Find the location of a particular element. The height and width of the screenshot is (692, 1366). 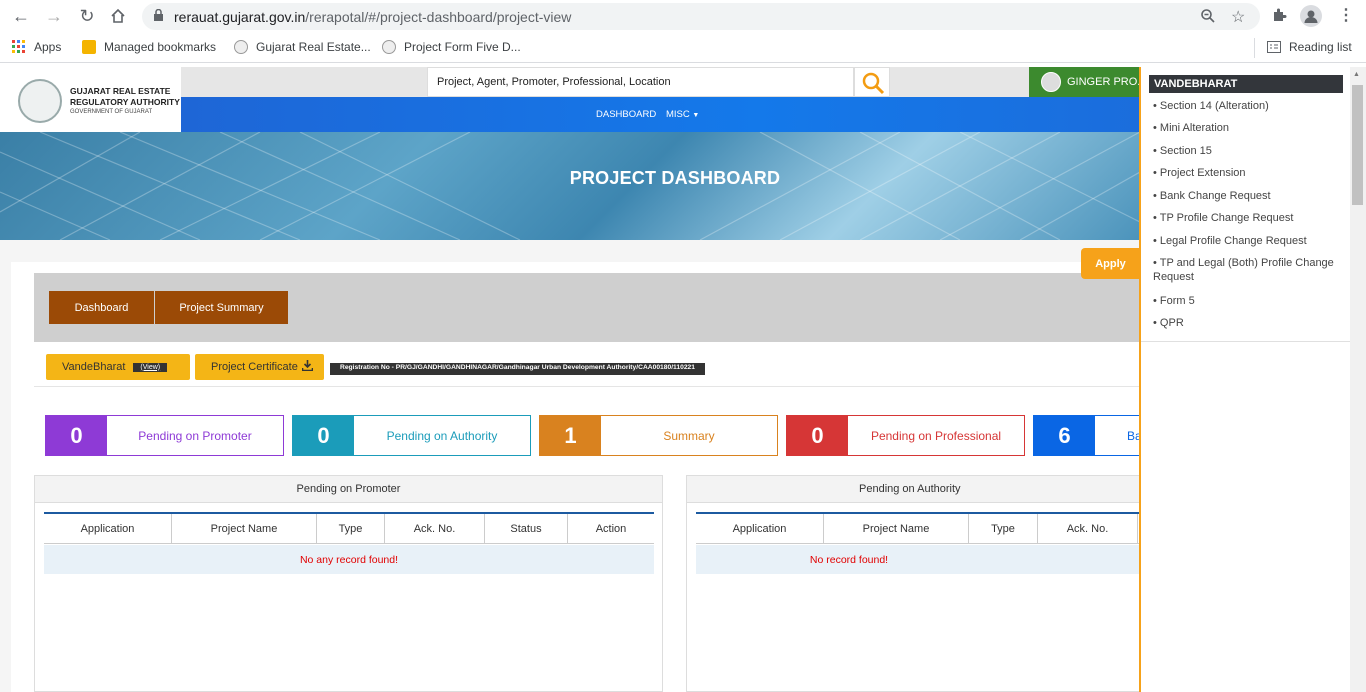

extensions-icon is located at coordinates (1279, 16).